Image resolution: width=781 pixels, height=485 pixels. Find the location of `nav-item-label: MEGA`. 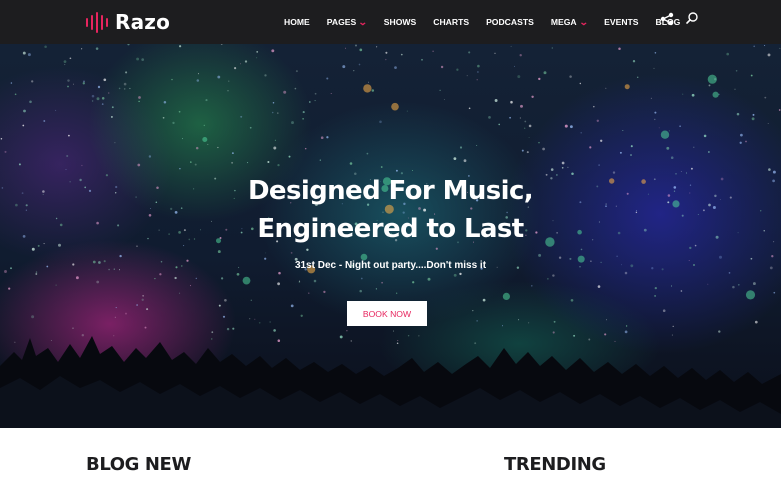

nav-item-label: MEGA is located at coordinates (563, 22).